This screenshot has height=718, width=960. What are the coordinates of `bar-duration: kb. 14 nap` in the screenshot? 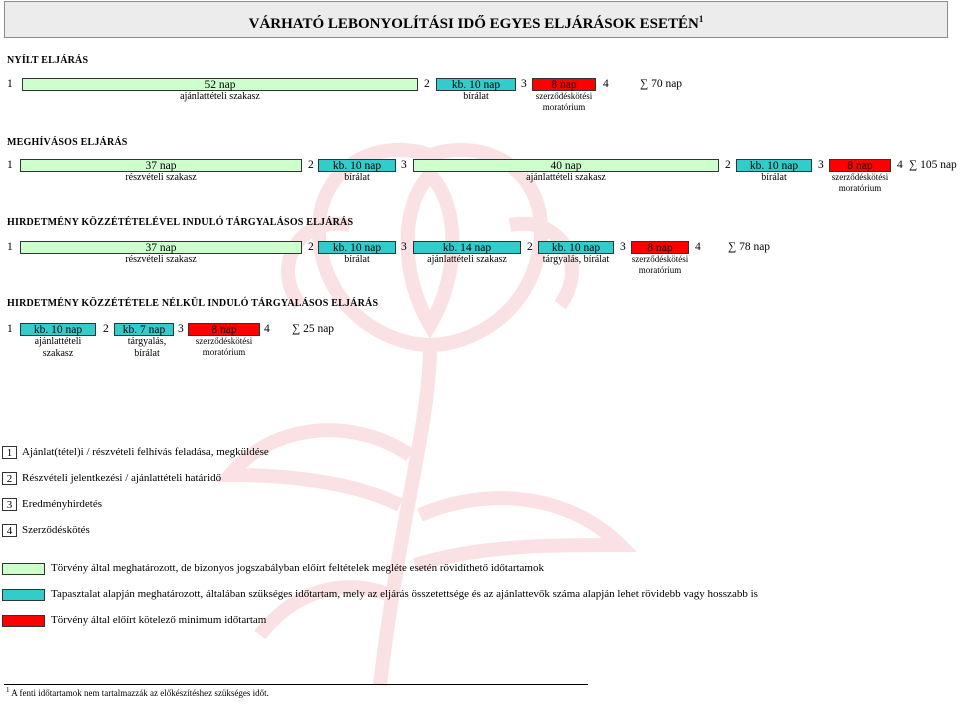 It's located at (467, 248).